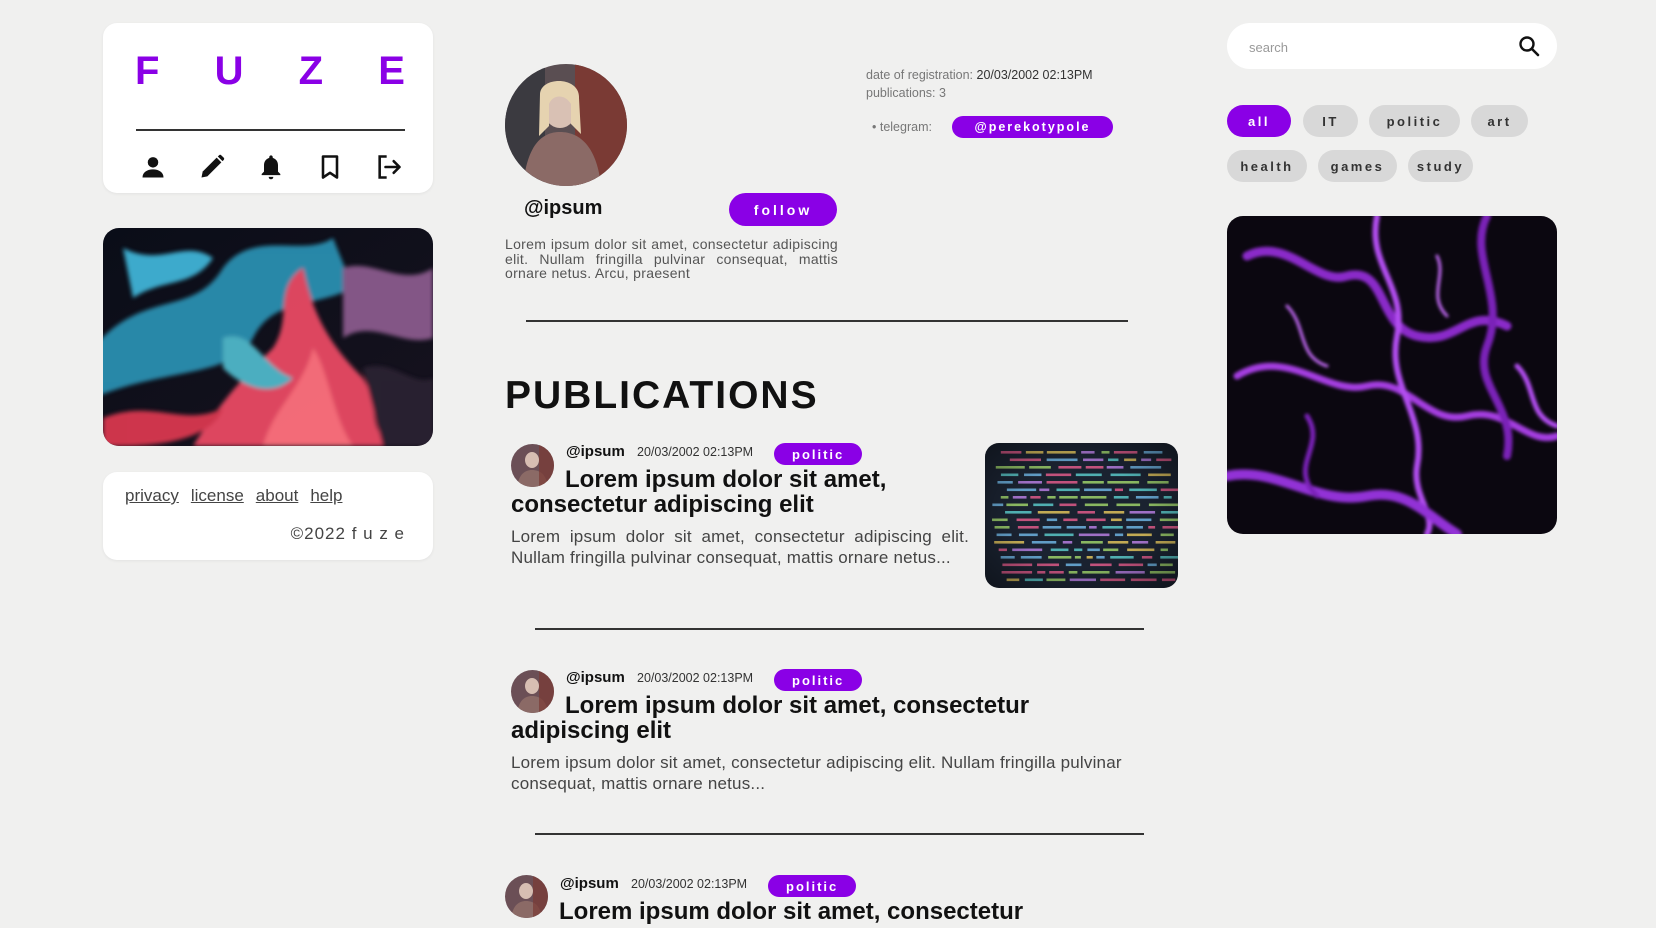  What do you see at coordinates (920, 75) in the screenshot?
I see `registration-label: date of registration:` at bounding box center [920, 75].